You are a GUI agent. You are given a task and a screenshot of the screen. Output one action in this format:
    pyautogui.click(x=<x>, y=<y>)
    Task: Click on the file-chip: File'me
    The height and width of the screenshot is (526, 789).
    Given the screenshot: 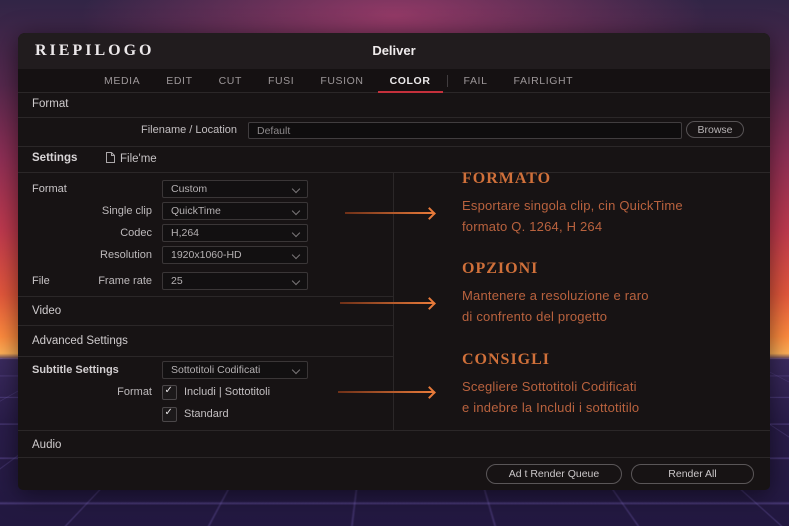 What is the action you would take?
    pyautogui.click(x=131, y=159)
    